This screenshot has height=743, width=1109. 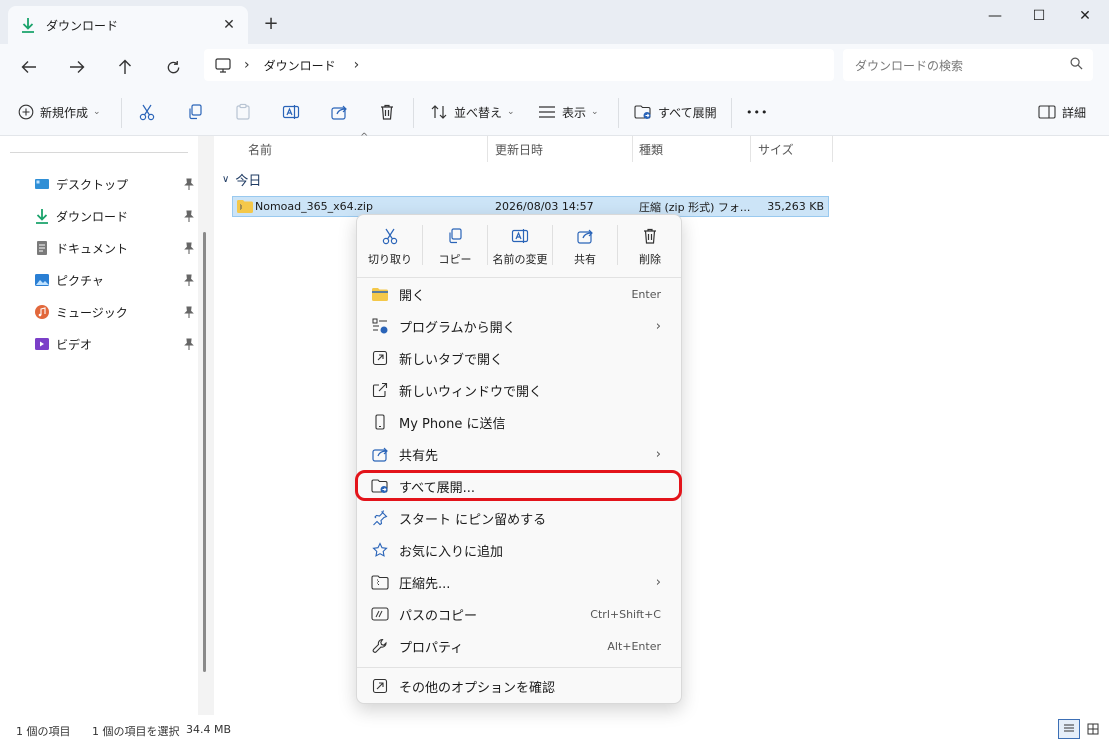 I want to click on share-action: 共有, so click(x=585, y=247).